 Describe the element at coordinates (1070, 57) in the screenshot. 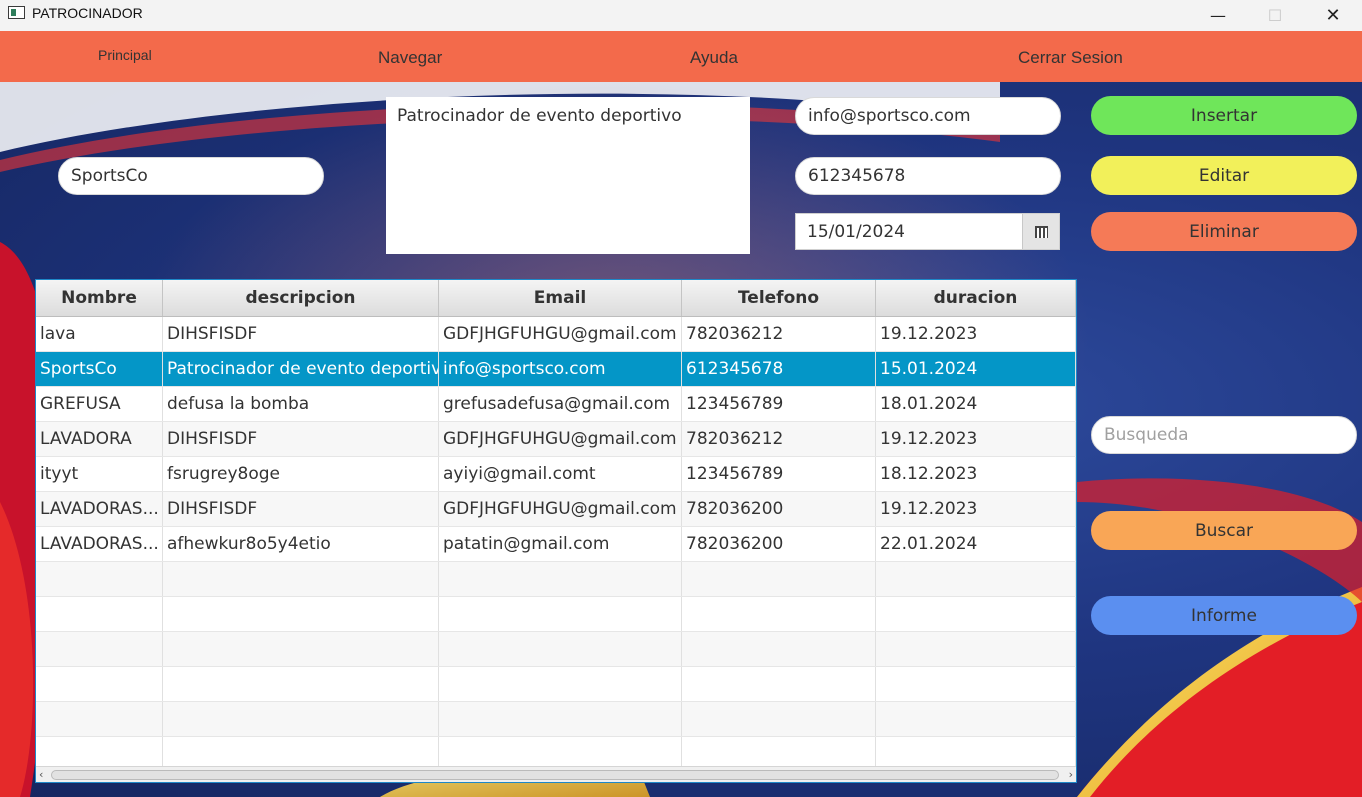

I see `menu-item-cerrar-sesion: Cerrar Sesion` at that location.